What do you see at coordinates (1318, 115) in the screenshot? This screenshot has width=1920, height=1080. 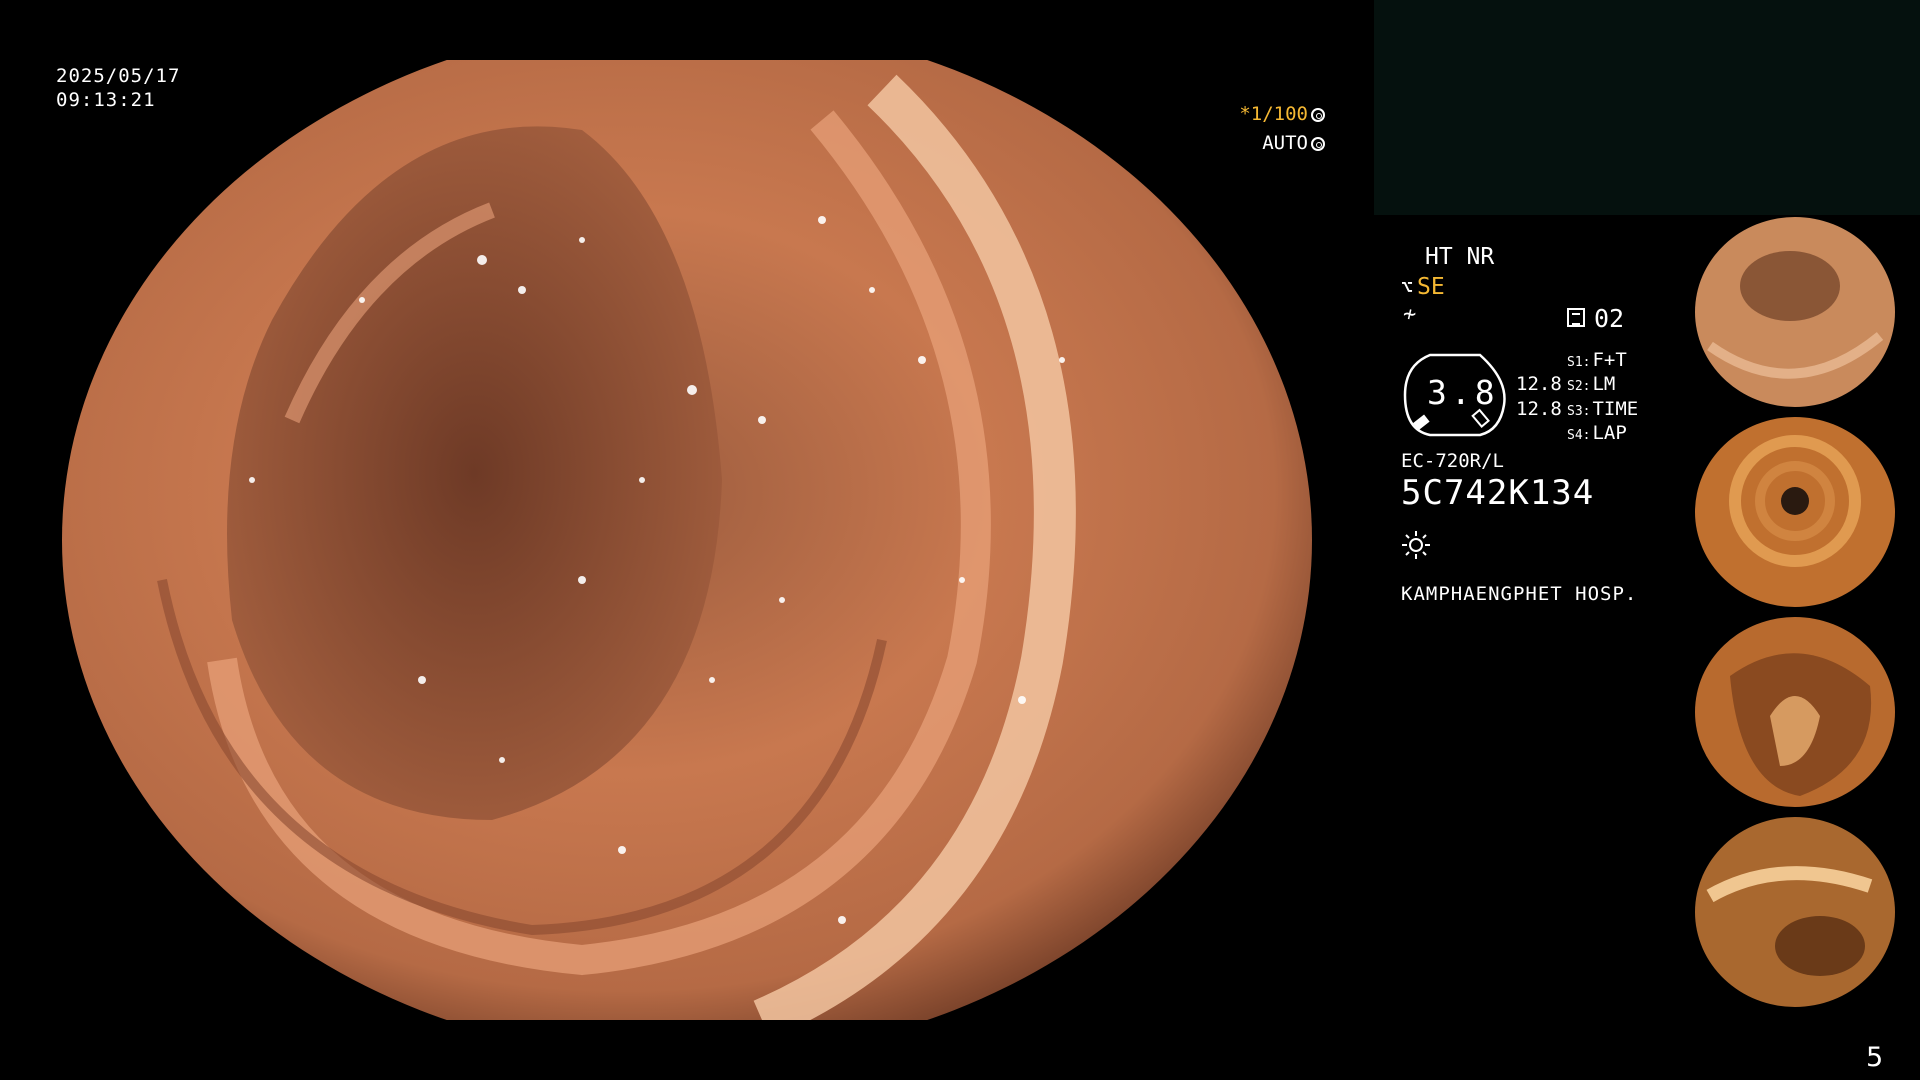 I see `aperture-icon` at bounding box center [1318, 115].